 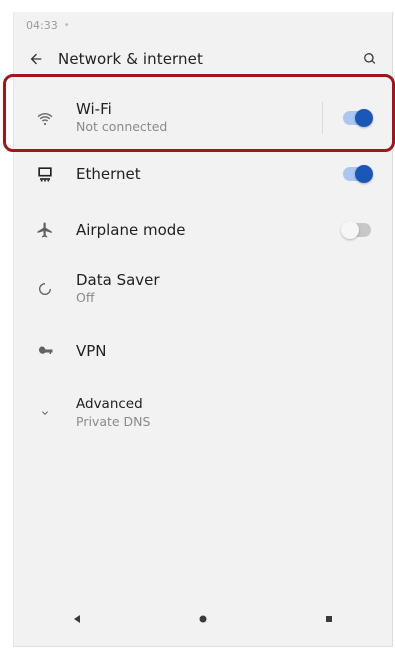 I want to click on advanced-icon-wrap, so click(x=45, y=413).